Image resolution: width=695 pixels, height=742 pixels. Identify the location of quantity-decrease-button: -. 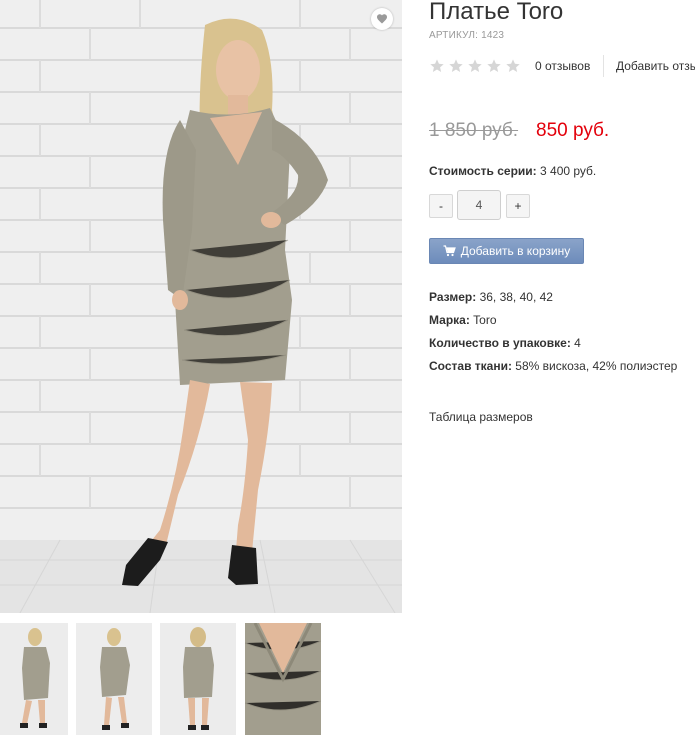
(441, 206).